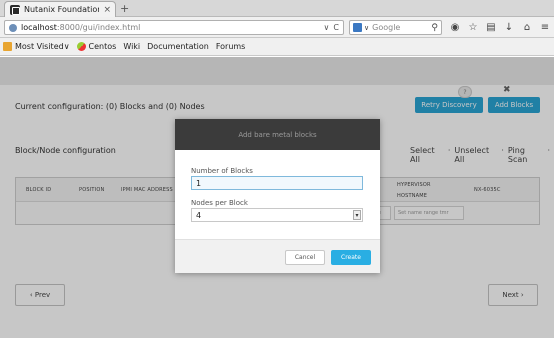 Image resolution: width=554 pixels, height=338 pixels. I want to click on number-of-blocks-input: 1, so click(277, 183).